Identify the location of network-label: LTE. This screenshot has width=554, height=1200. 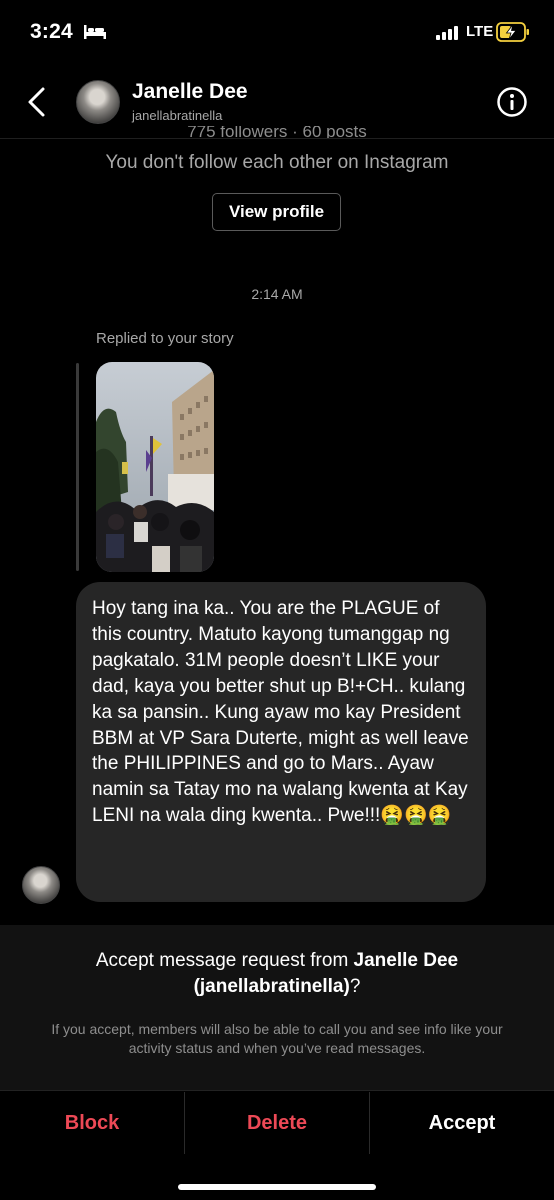
(480, 31).